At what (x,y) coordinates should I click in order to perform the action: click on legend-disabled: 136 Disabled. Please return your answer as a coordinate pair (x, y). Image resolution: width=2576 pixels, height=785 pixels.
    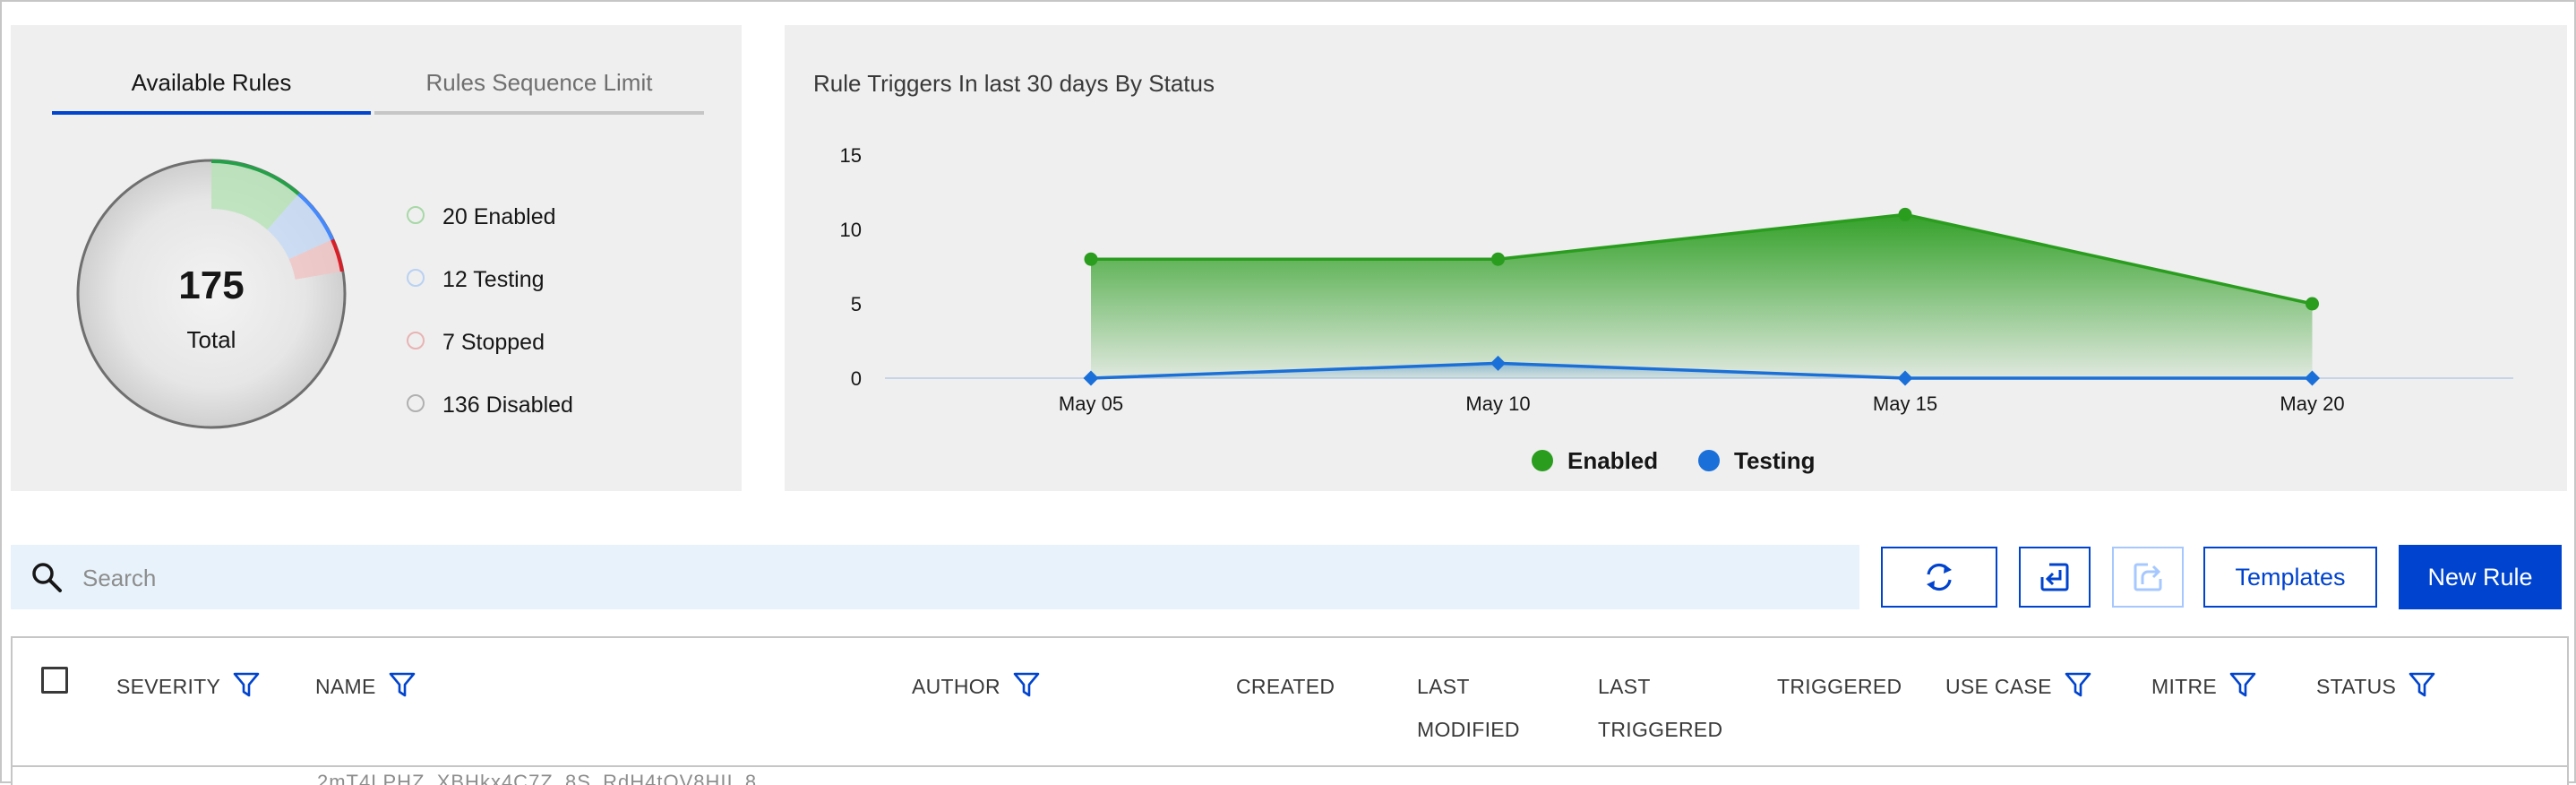
    Looking at the image, I should click on (490, 423).